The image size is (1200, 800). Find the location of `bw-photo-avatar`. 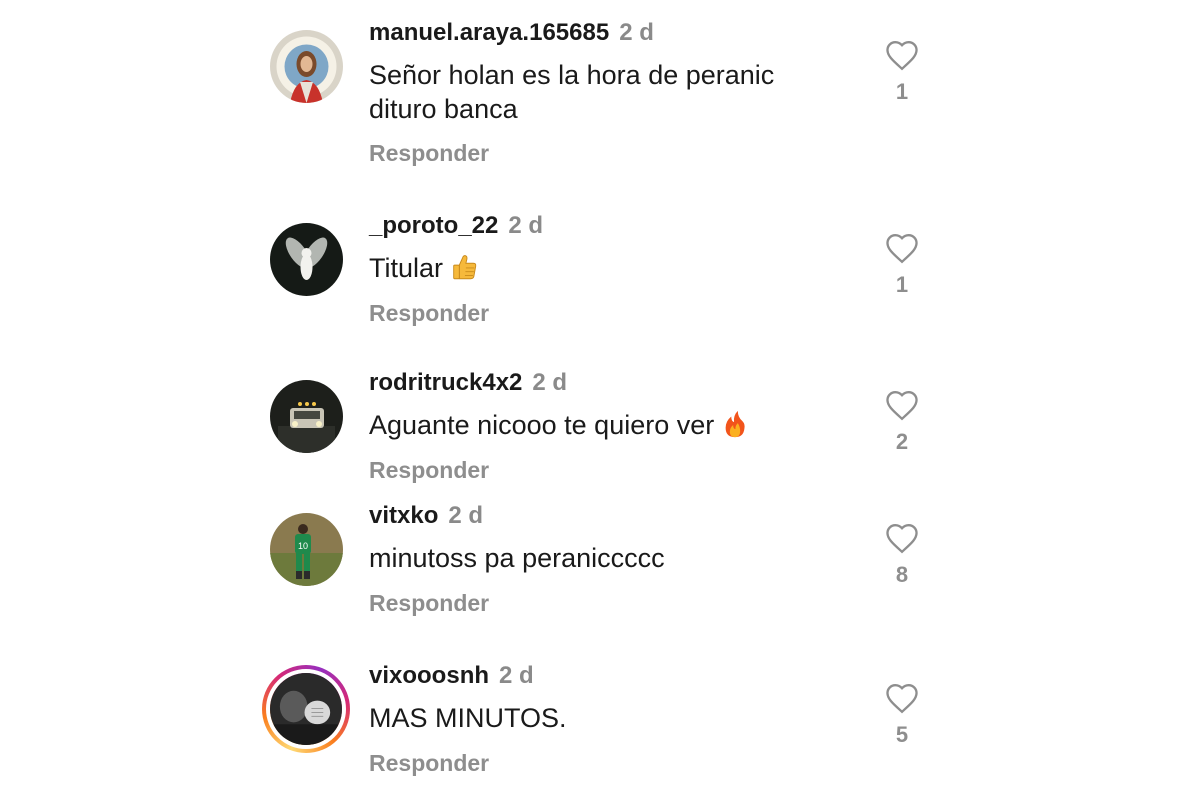

bw-photo-avatar is located at coordinates (306, 709).